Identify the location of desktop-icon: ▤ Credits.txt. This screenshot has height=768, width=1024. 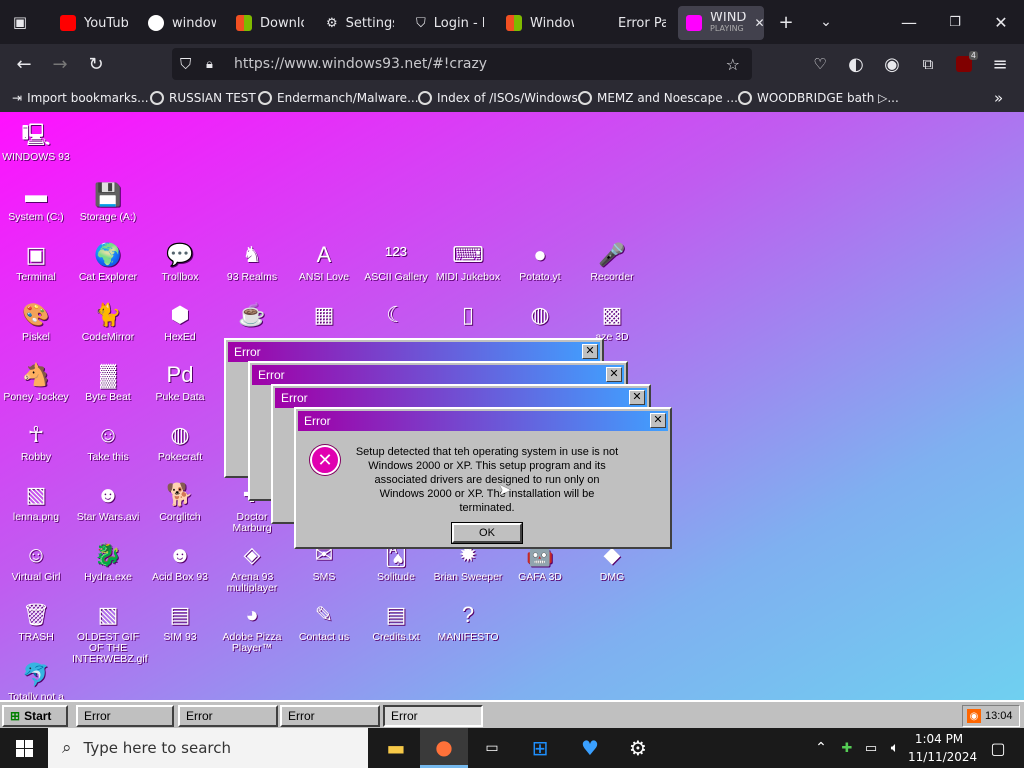
(396, 628).